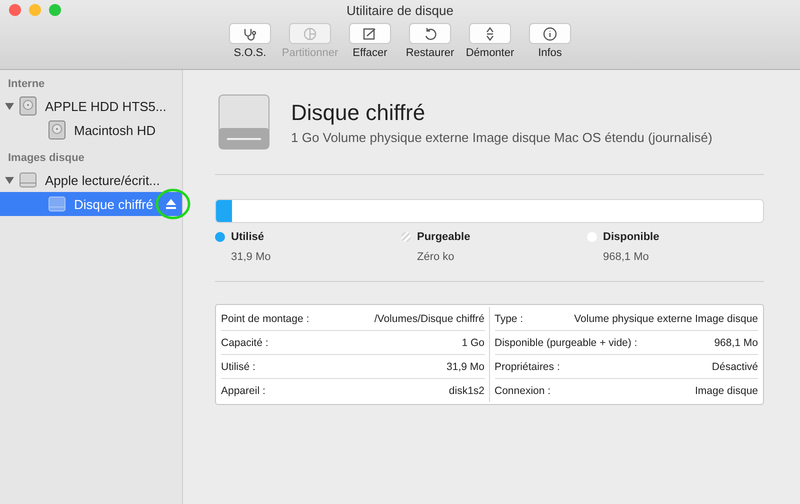 The width and height of the screenshot is (800, 504). What do you see at coordinates (527, 366) in the screenshot?
I see `info-label: Propriétaires :` at bounding box center [527, 366].